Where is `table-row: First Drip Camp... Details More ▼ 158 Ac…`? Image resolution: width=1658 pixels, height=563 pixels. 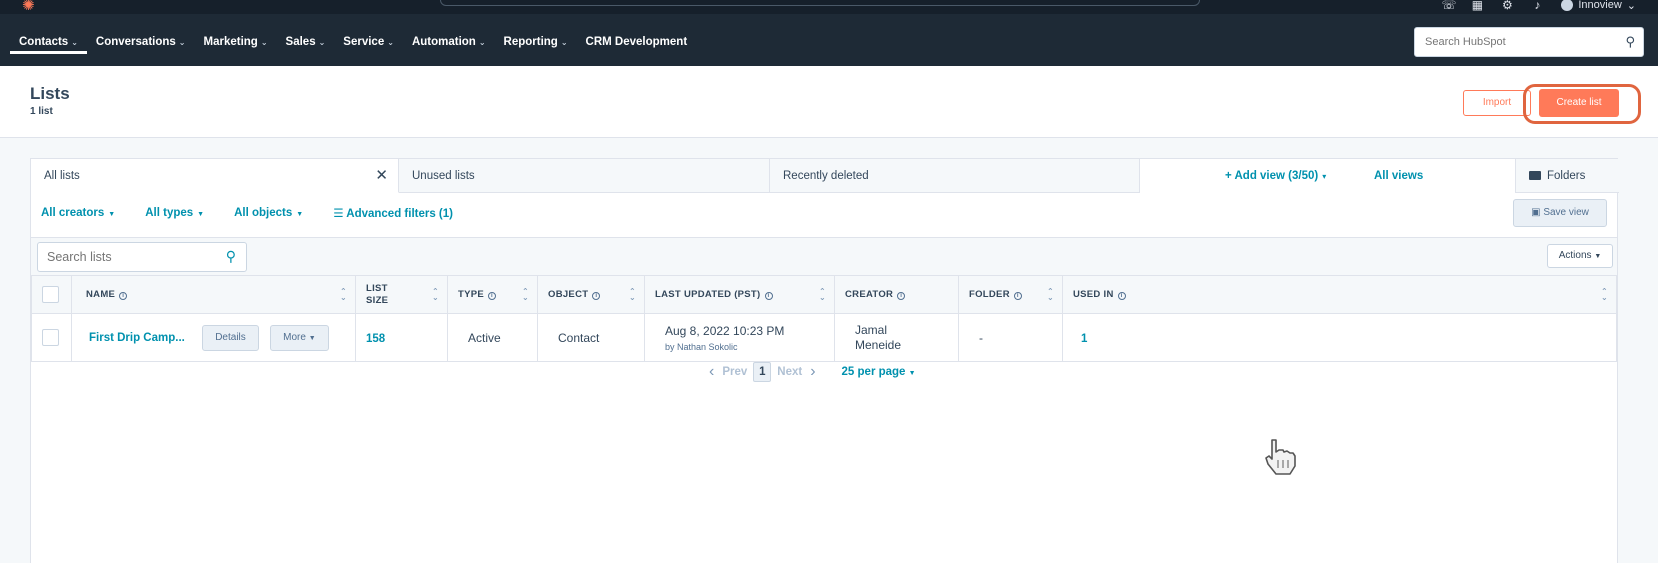 table-row: First Drip Camp... Details More ▼ 158 Ac… is located at coordinates (824, 337).